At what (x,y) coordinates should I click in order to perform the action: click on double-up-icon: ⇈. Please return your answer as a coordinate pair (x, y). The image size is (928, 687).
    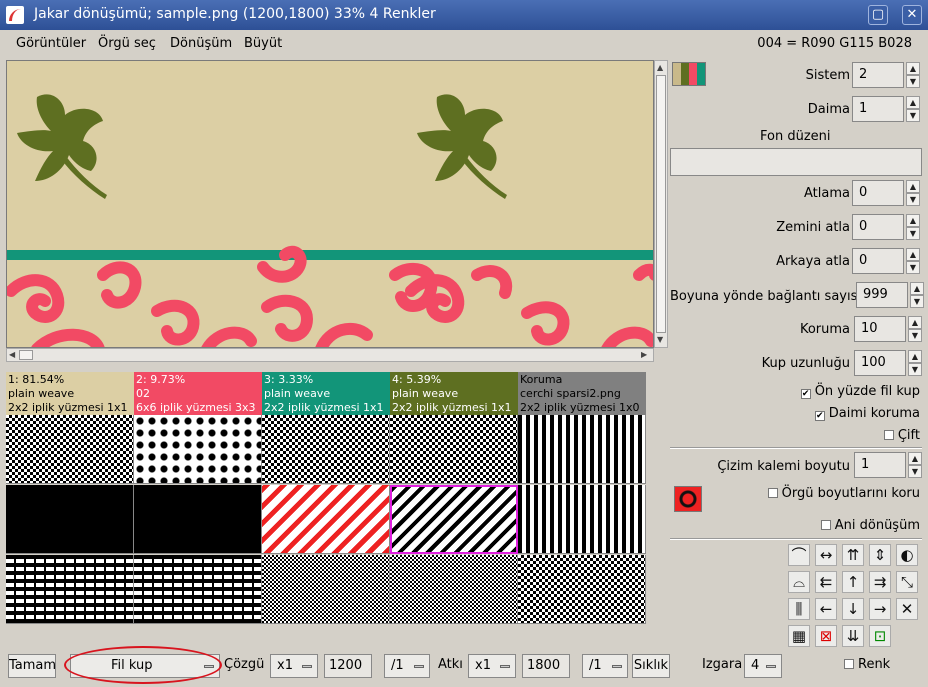
    Looking at the image, I should click on (853, 555).